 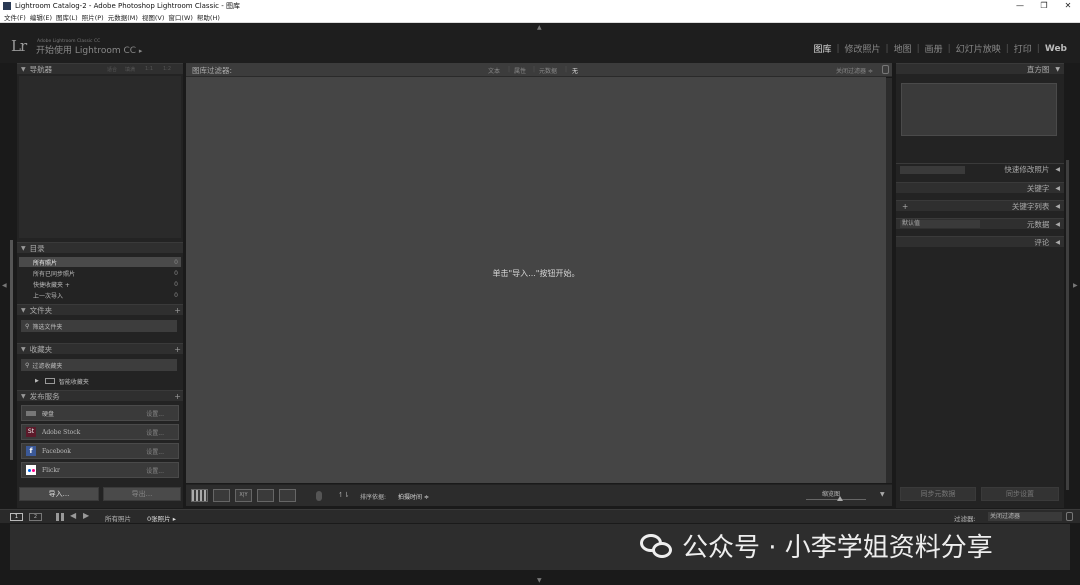 I want to click on grid-view-icon, so click(x=199, y=495).